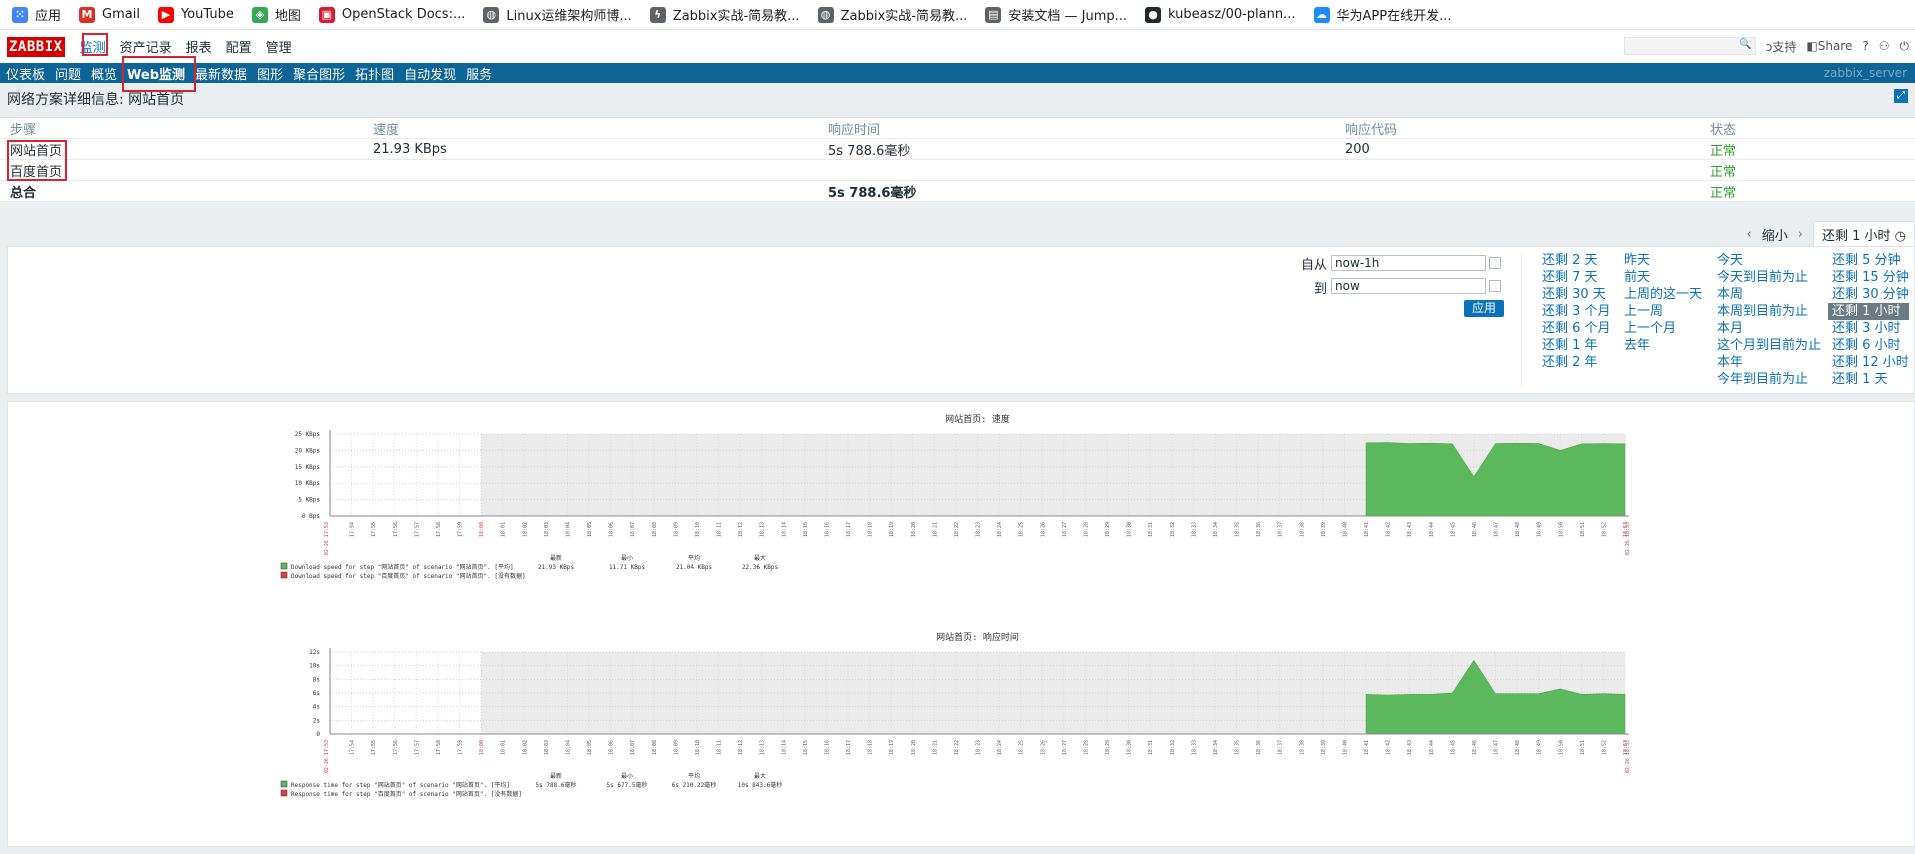 This screenshot has width=1915, height=854. What do you see at coordinates (156, 73) in the screenshot?
I see `subnav-web: Web监测` at bounding box center [156, 73].